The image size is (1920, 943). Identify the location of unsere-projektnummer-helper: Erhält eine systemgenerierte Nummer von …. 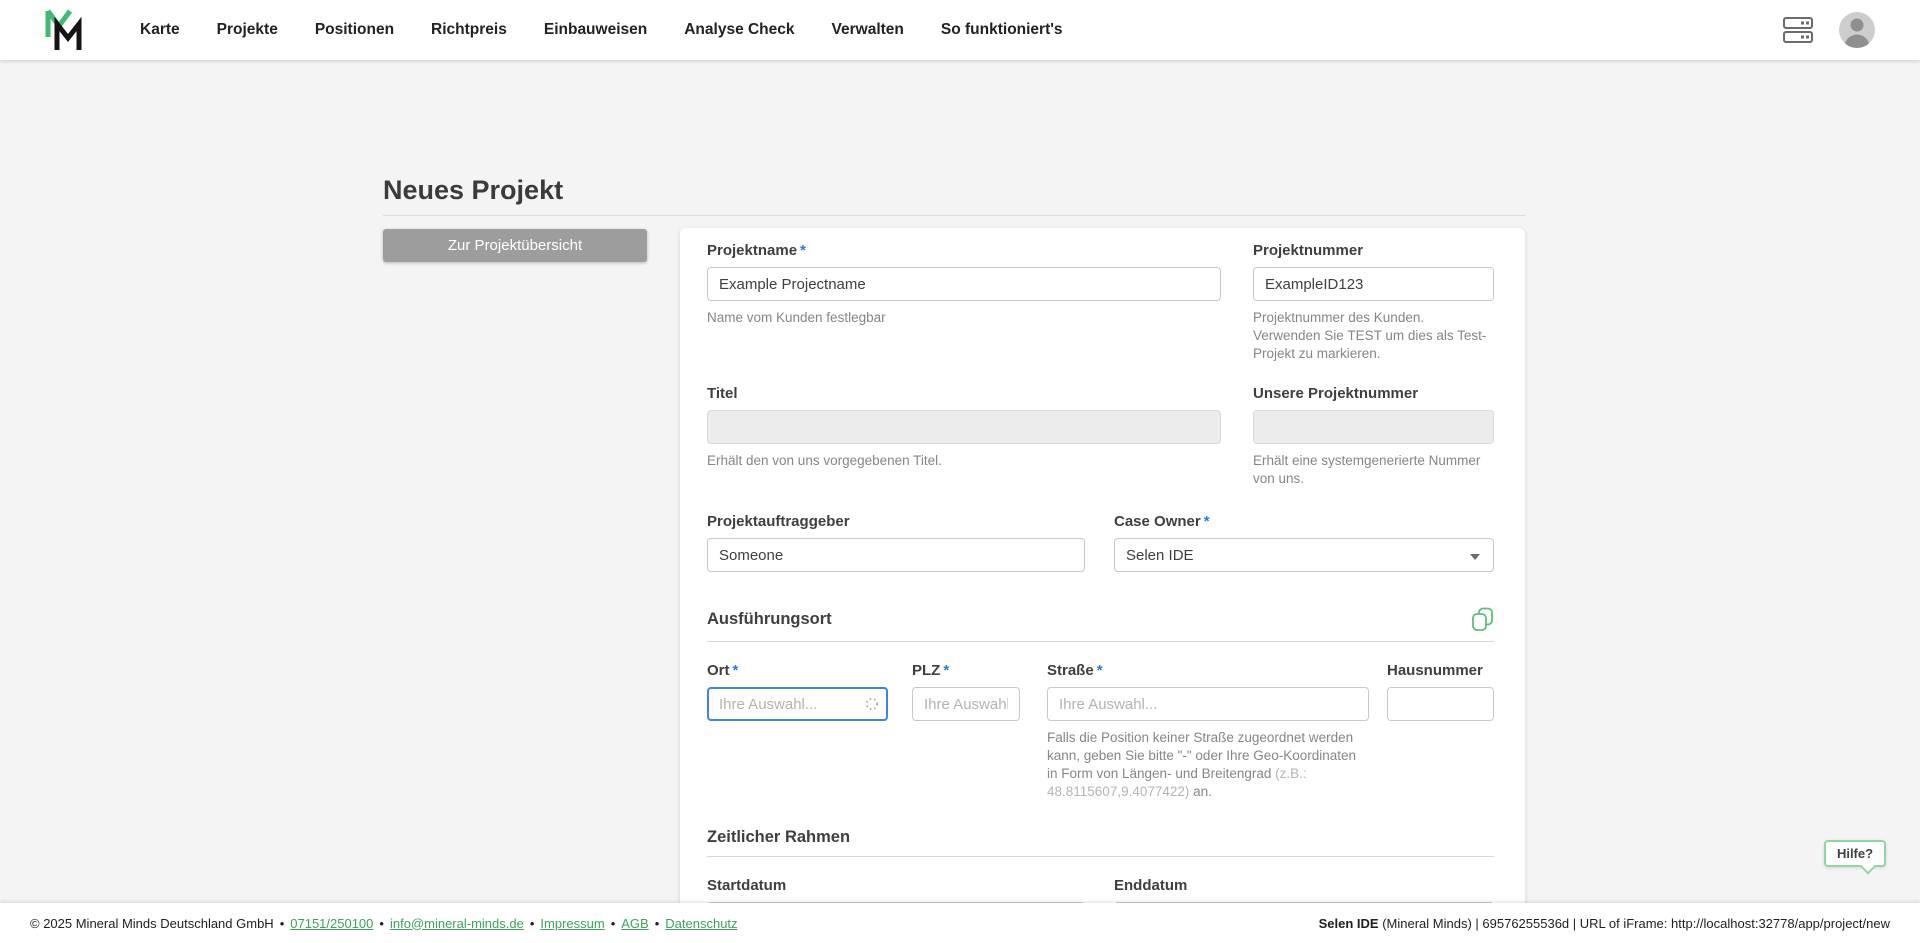
(1367, 469).